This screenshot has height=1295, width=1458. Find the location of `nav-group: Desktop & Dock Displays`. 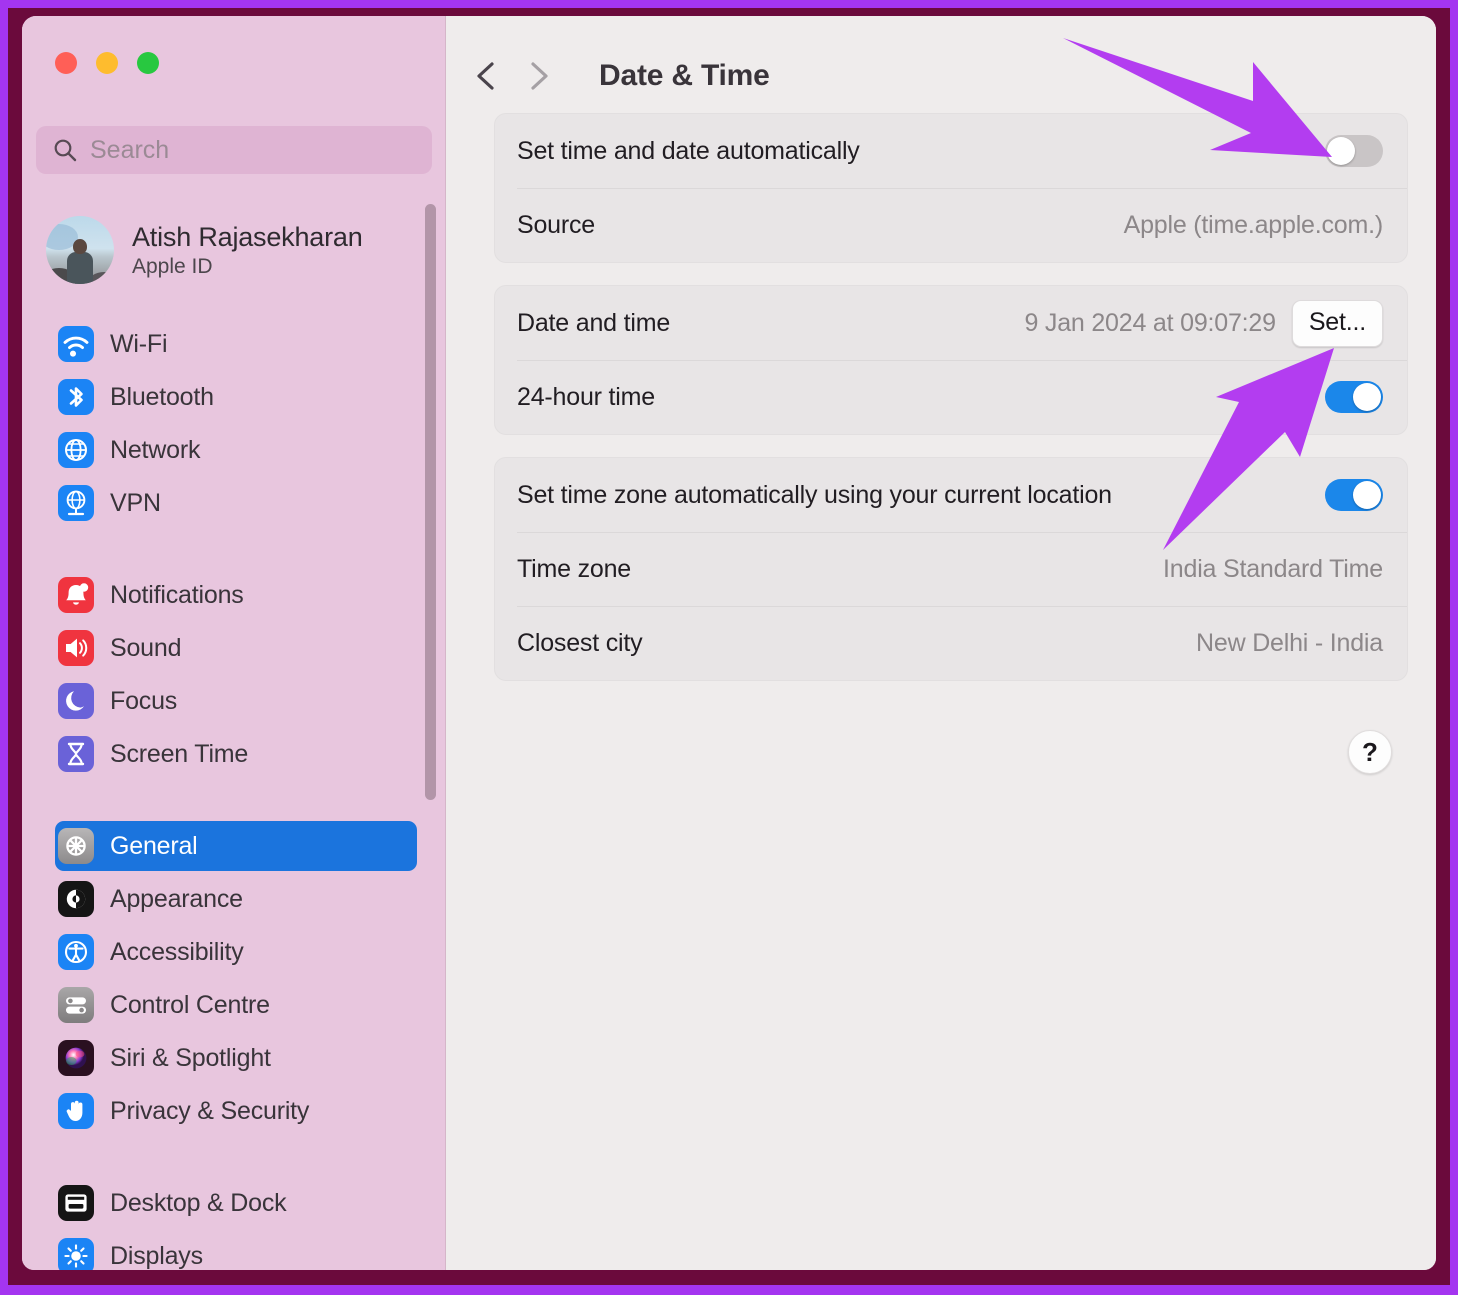

nav-group: Desktop & Dock Displays is located at coordinates (234, 1224).